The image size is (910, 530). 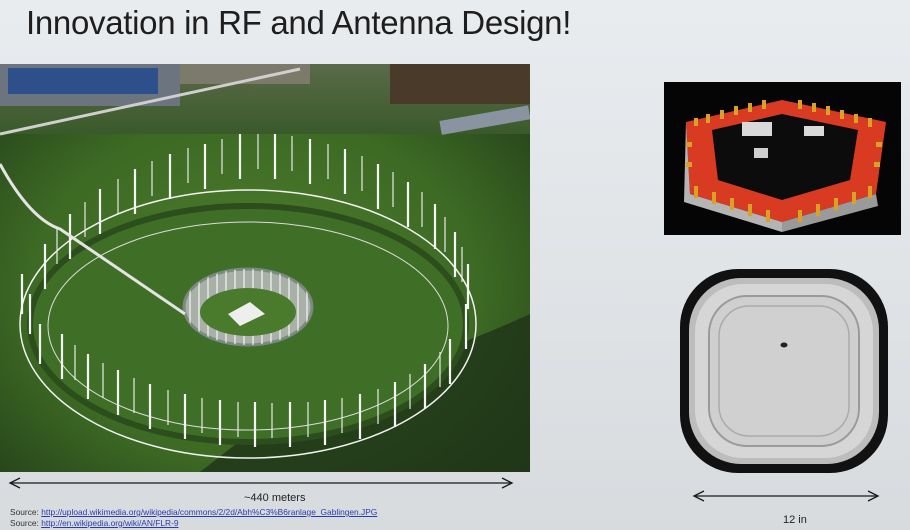 What do you see at coordinates (299, 22) in the screenshot?
I see `slide-title: Innovation in RF and Antenna Design!` at bounding box center [299, 22].